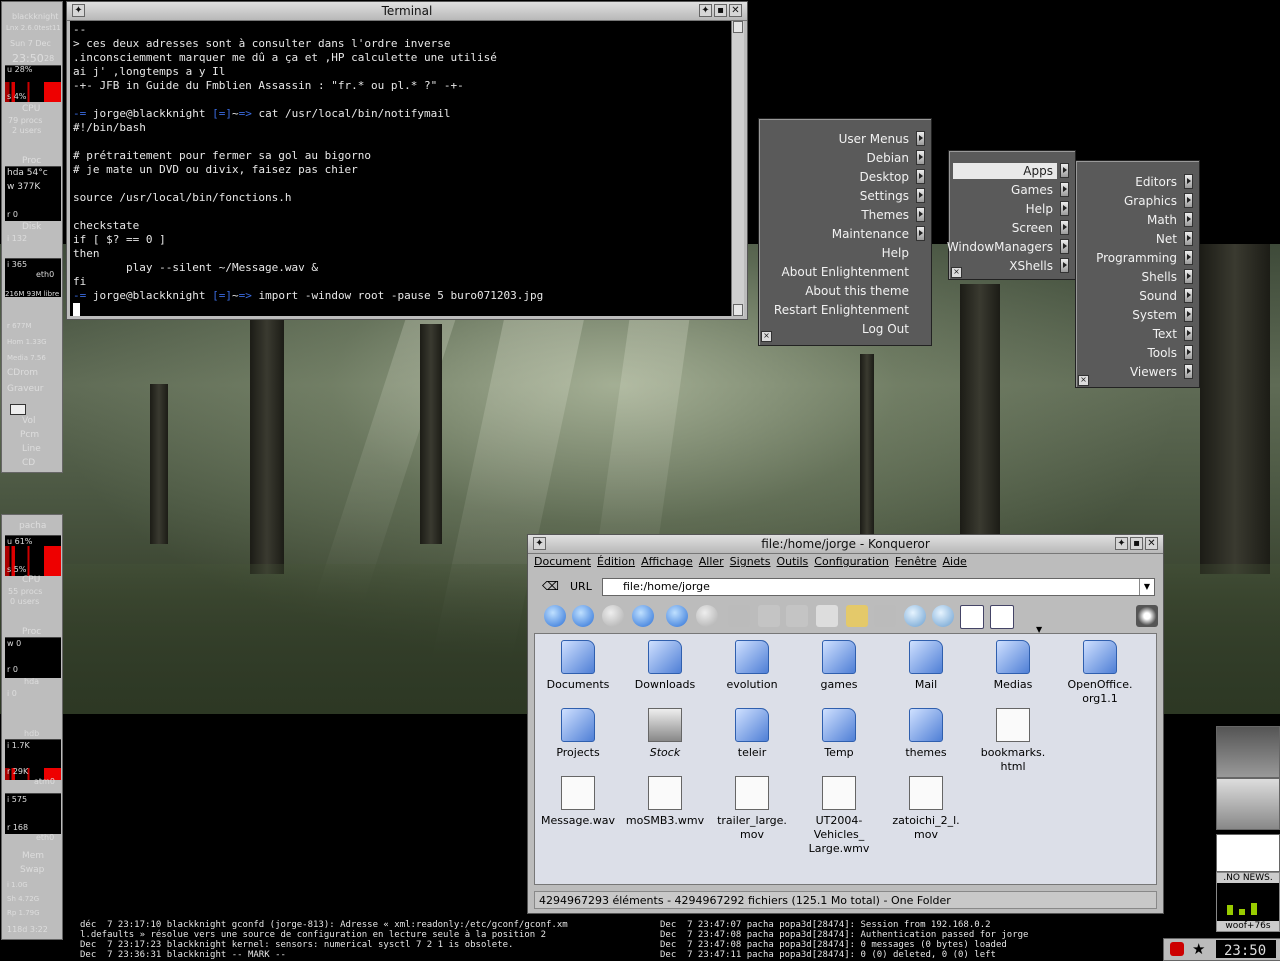  Describe the element at coordinates (555, 616) in the screenshot. I see `up-icon` at that location.